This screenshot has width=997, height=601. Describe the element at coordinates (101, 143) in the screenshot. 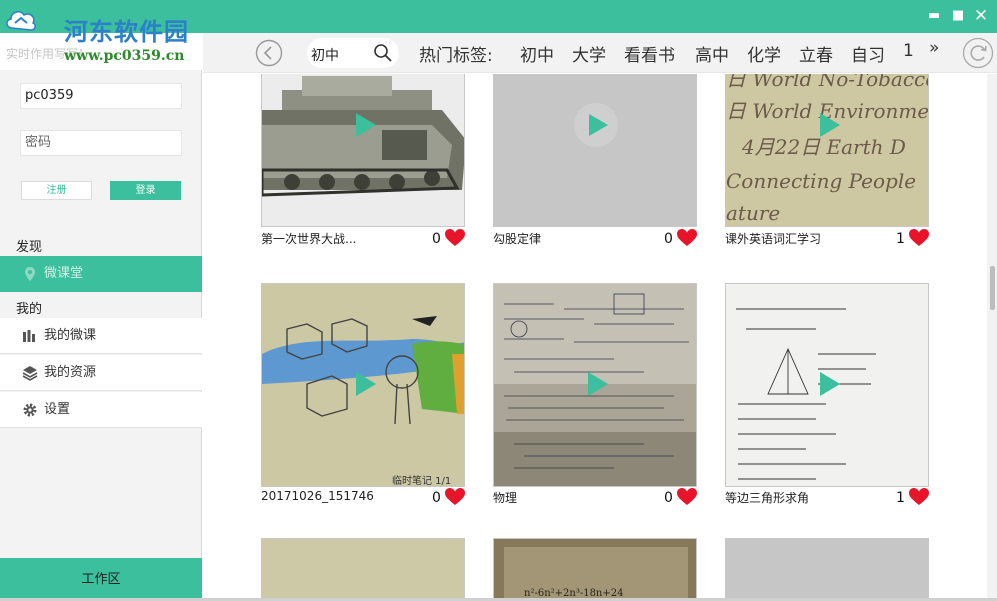

I see `password-field: 密码` at that location.